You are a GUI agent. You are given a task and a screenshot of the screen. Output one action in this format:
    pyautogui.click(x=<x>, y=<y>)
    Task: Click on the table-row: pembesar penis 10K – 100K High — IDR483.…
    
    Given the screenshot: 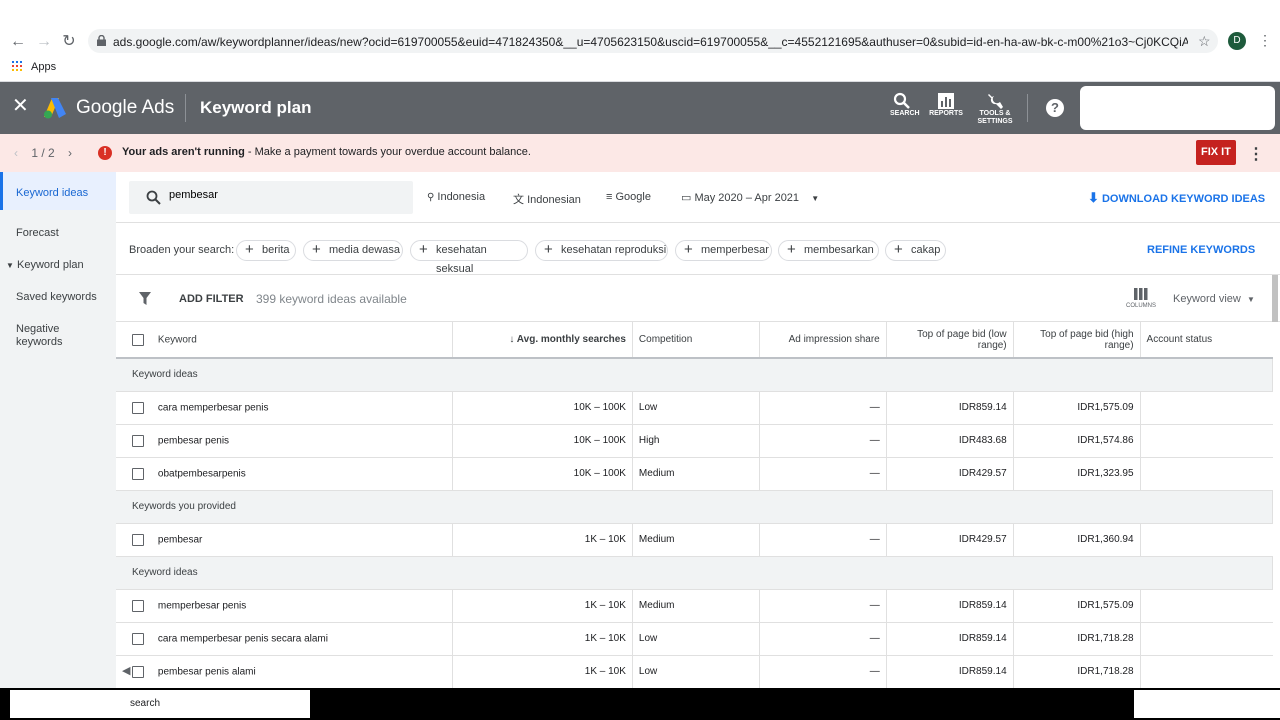 What is the action you would take?
    pyautogui.click(x=694, y=441)
    